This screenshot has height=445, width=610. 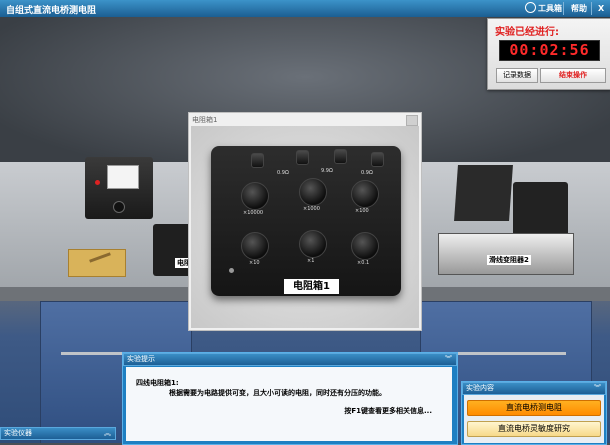 I want to click on scale-label: ×100, so click(x=362, y=211).